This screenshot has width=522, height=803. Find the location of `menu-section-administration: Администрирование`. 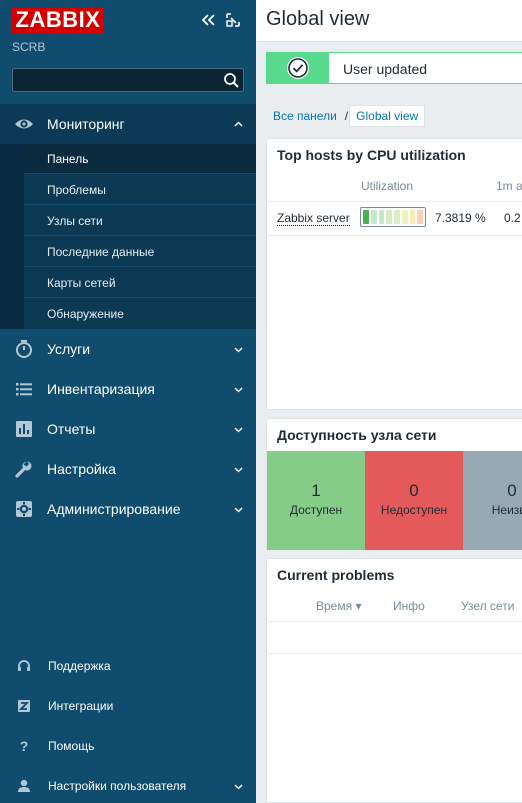

menu-section-administration: Администрирование is located at coordinates (128, 509).